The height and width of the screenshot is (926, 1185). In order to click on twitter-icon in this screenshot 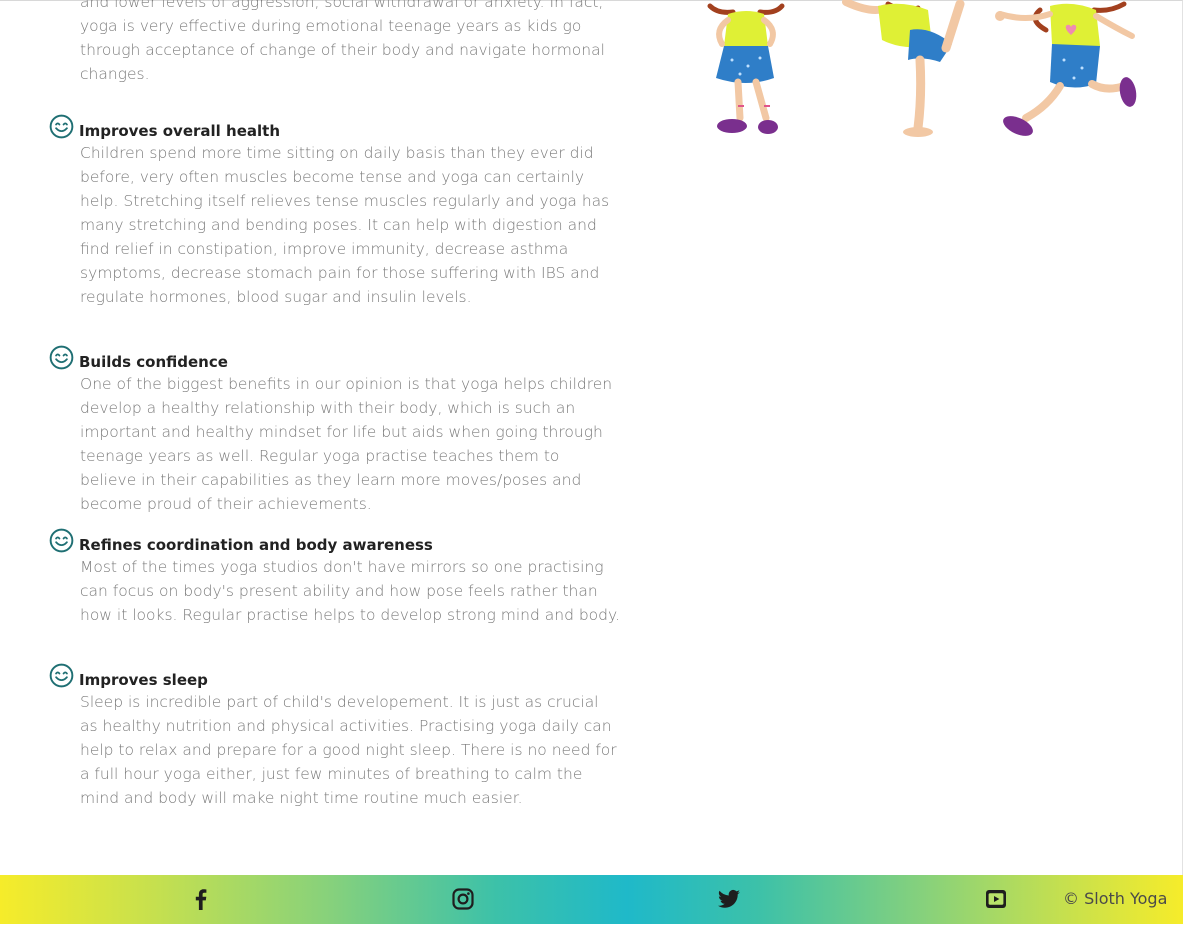, I will do `click(729, 899)`.